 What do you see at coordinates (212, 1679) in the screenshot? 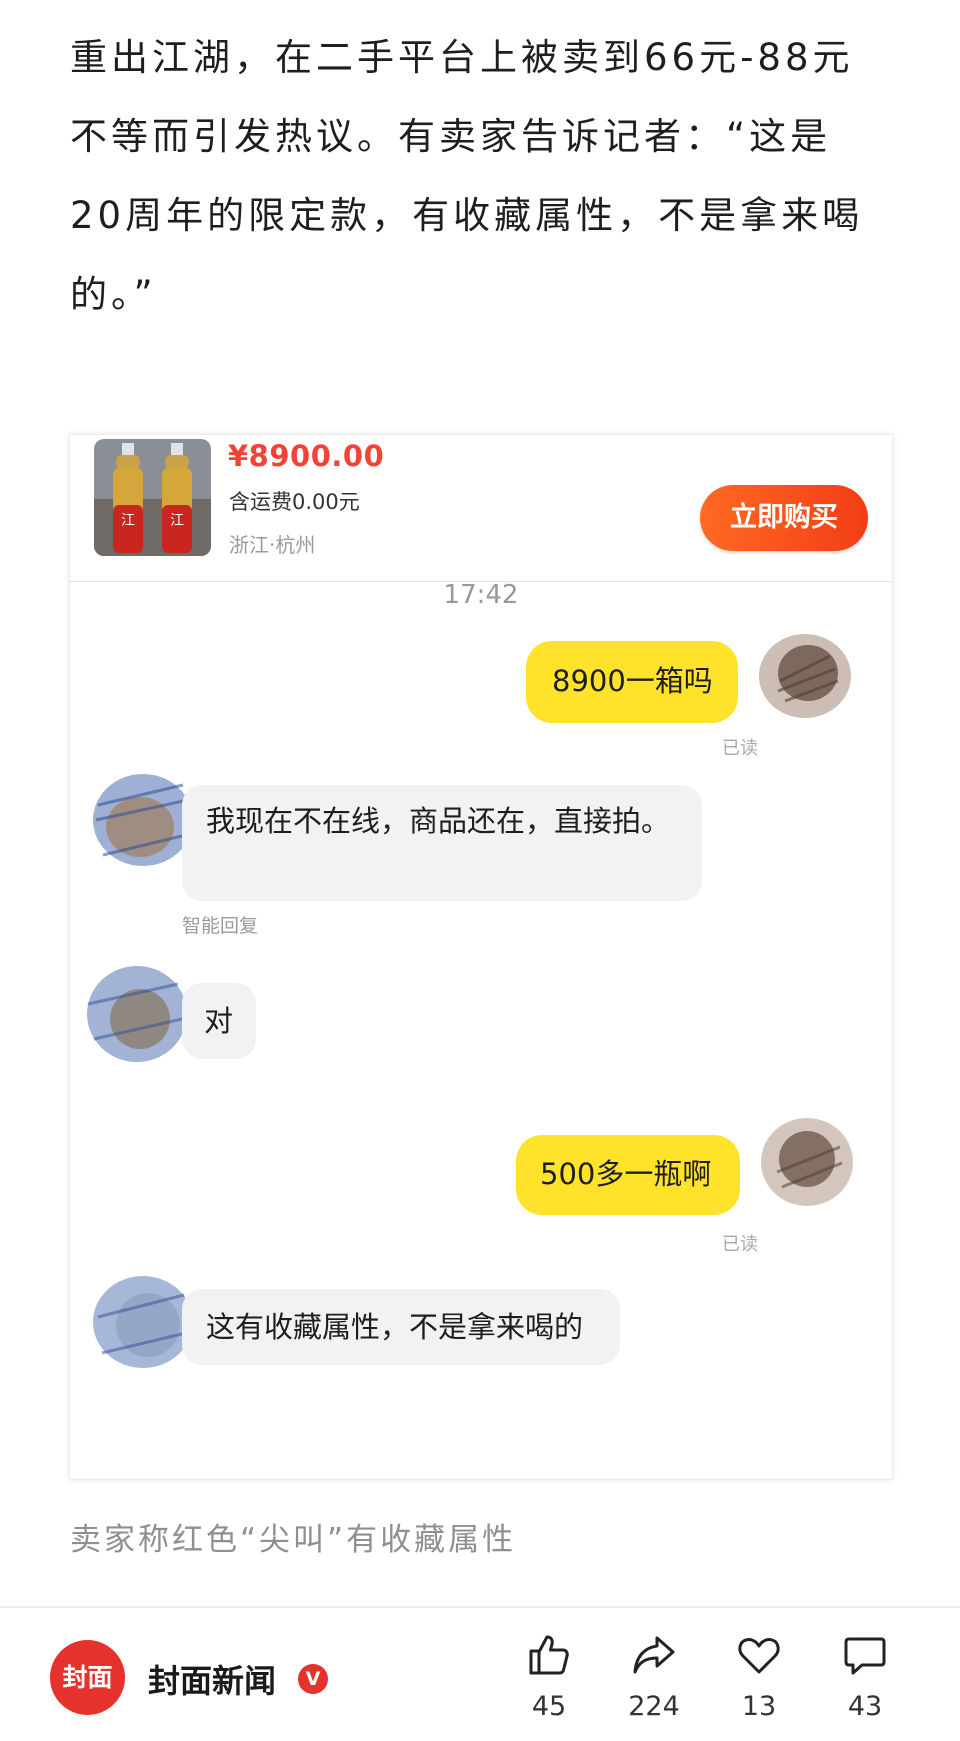
I see `source-name: 封面新闻` at bounding box center [212, 1679].